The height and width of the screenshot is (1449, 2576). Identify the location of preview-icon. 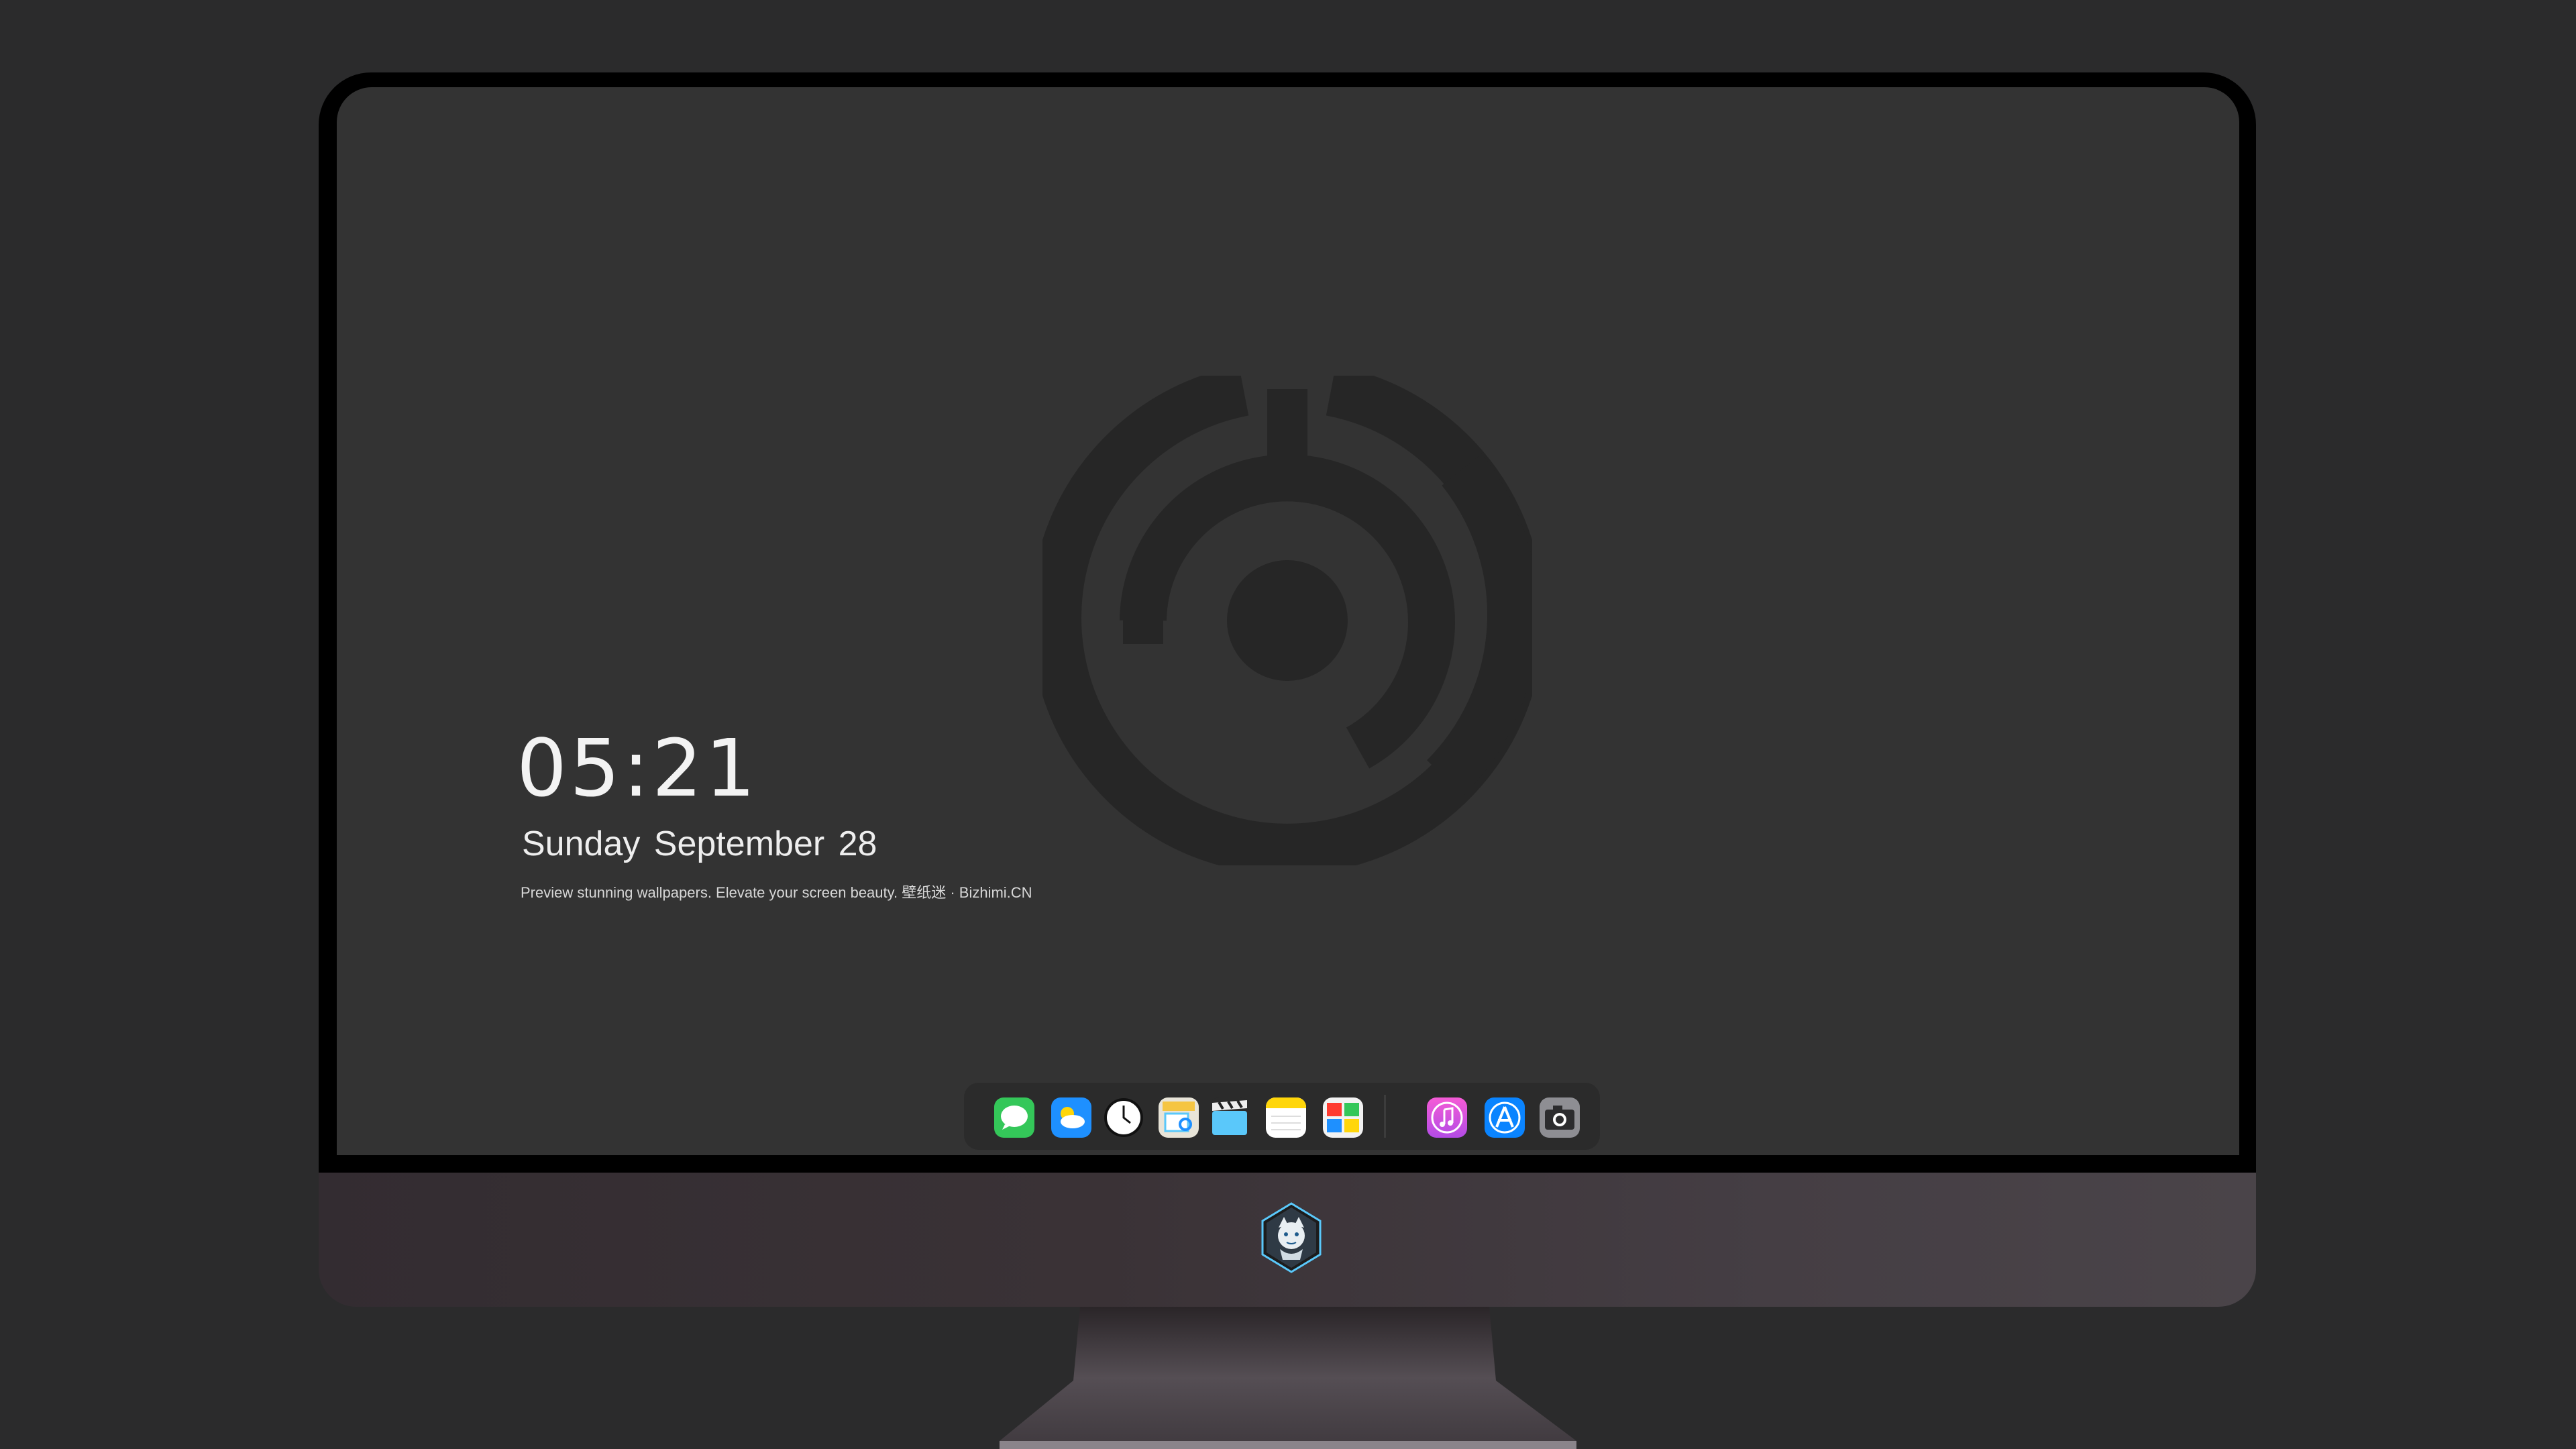
(1179, 1117).